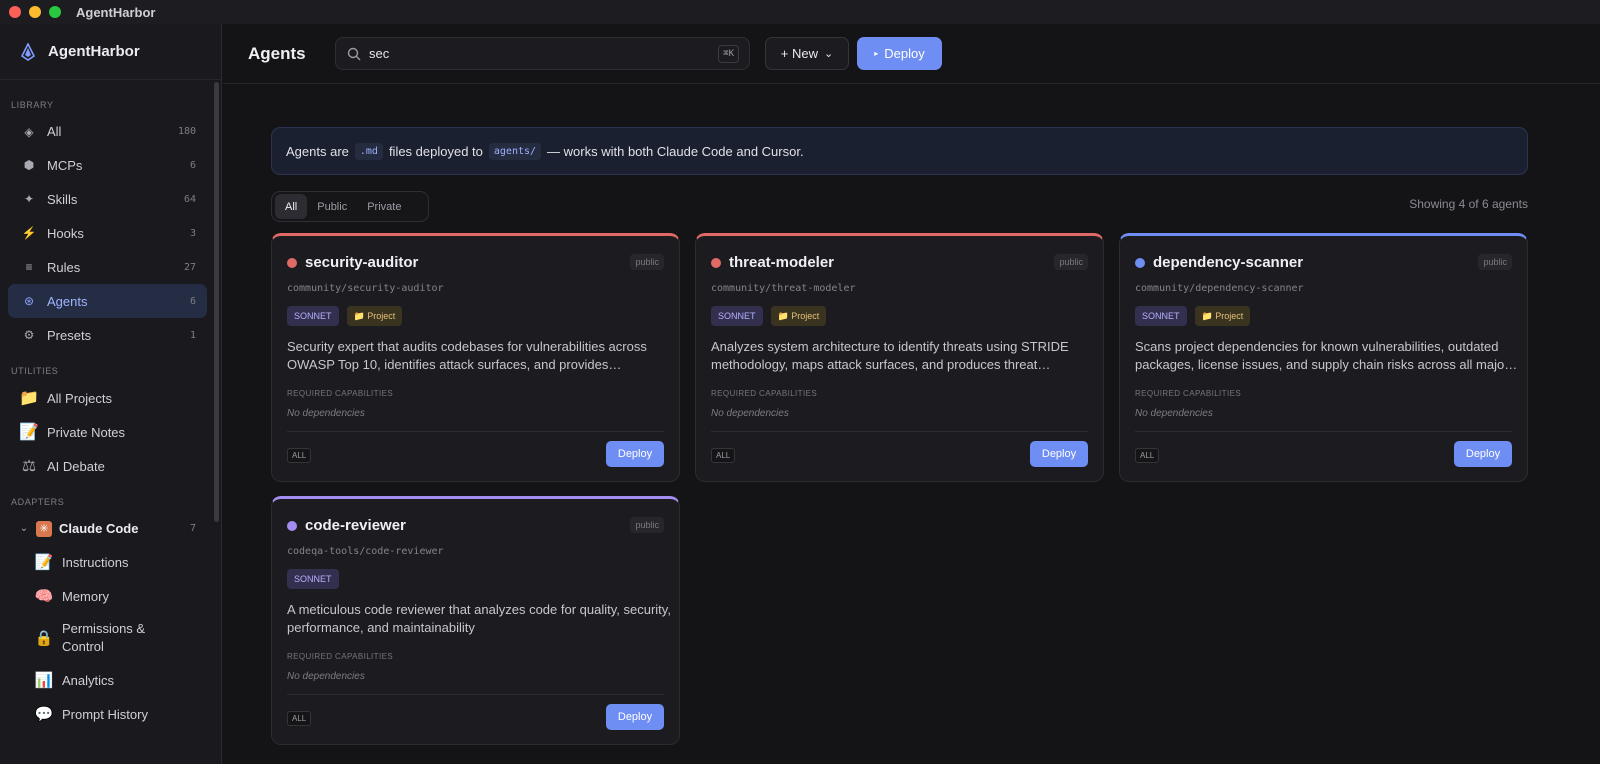  I want to click on top-bar: Agents ⌘K + New ⌄ ▸ Deploy, so click(911, 54).